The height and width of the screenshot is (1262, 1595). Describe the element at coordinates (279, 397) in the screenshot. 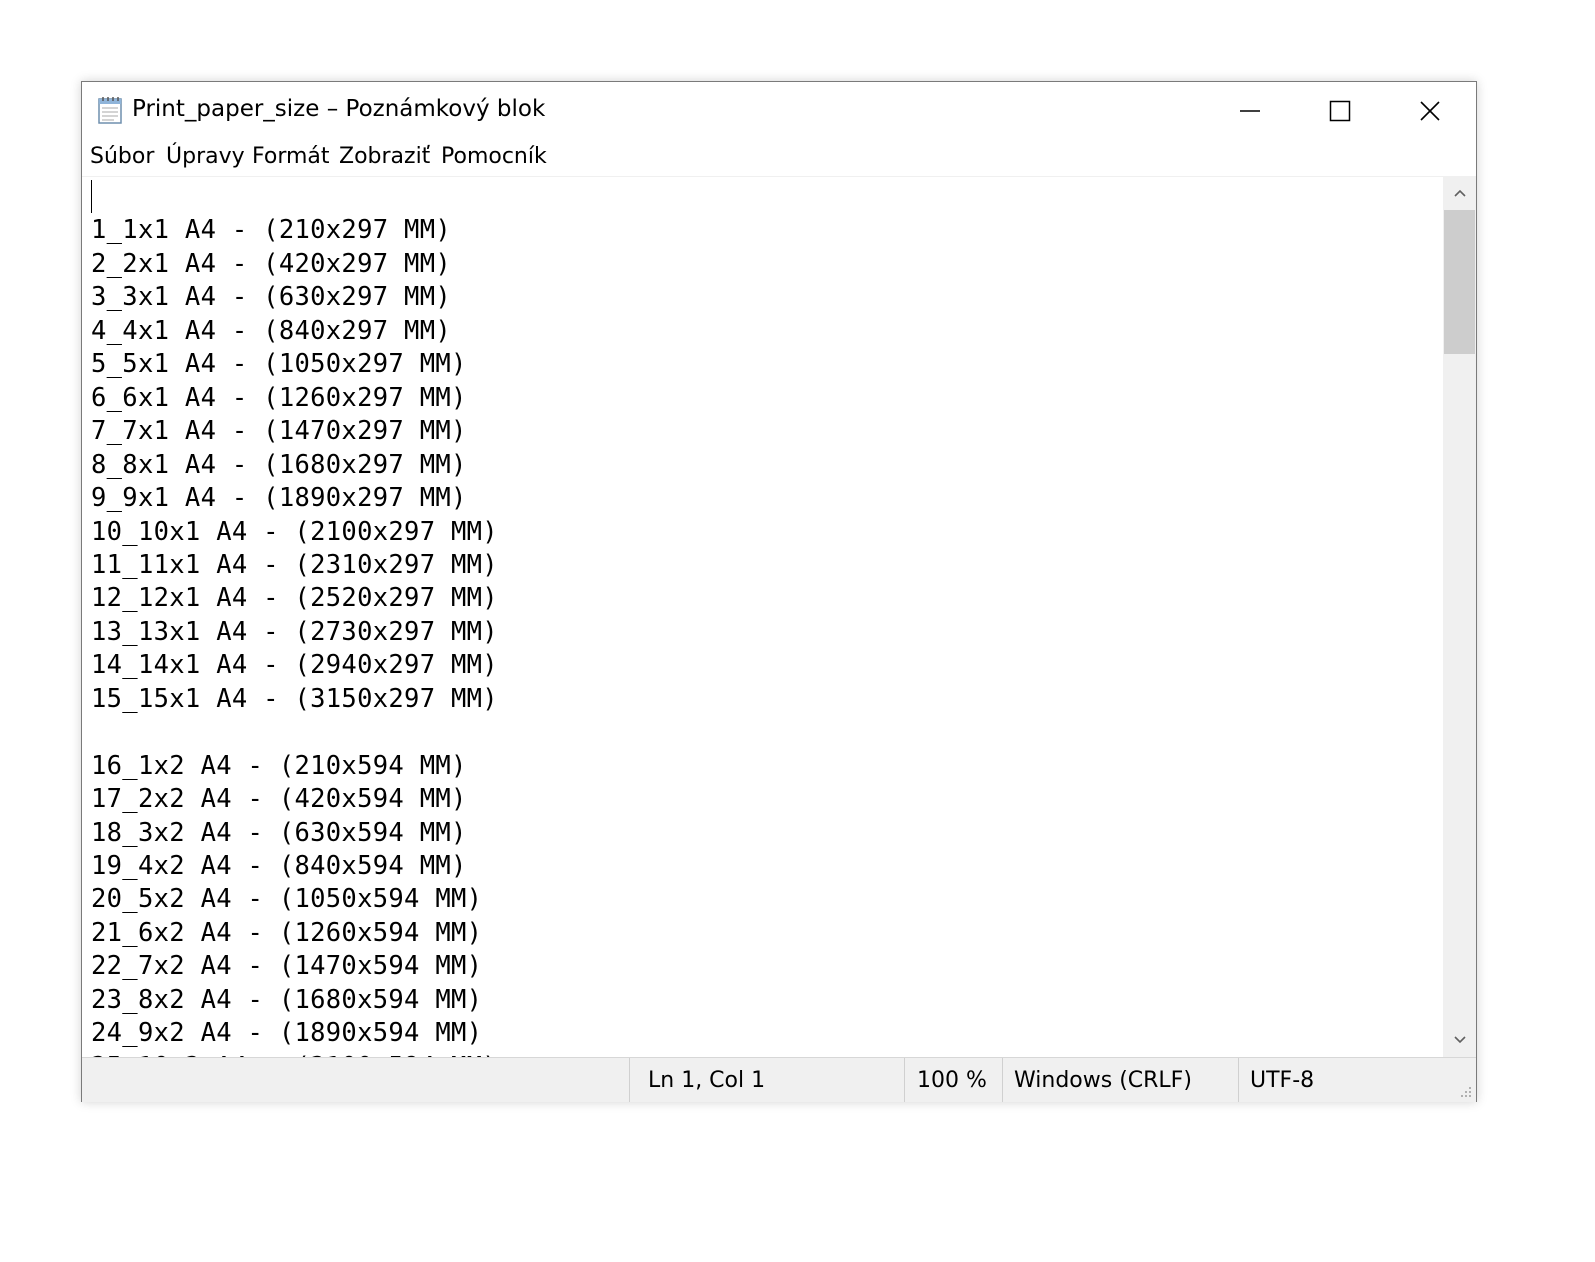

I see `text-line: 6_6x1 A4 - (1260x297 MM)` at that location.